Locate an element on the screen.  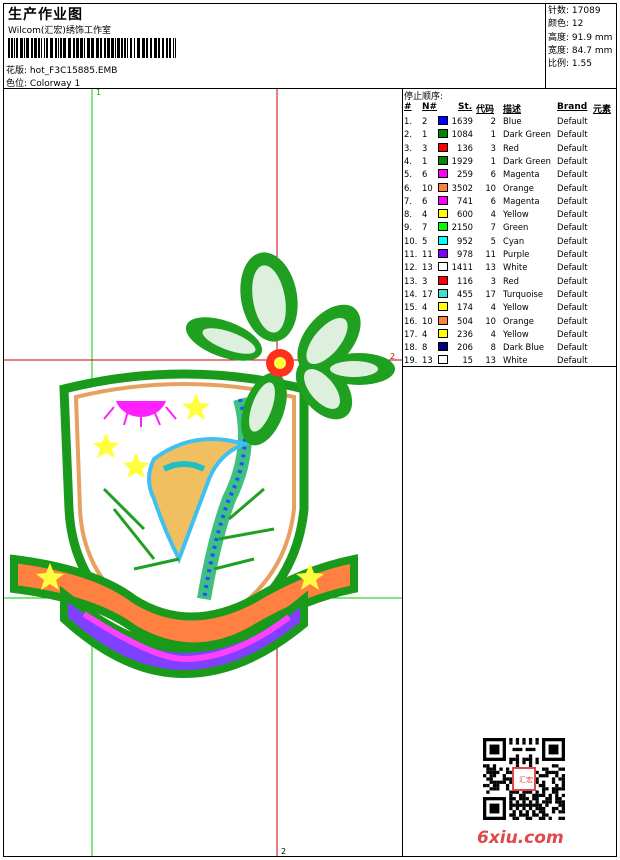
row-stitches: 3502 is located at coordinates (462, 187).